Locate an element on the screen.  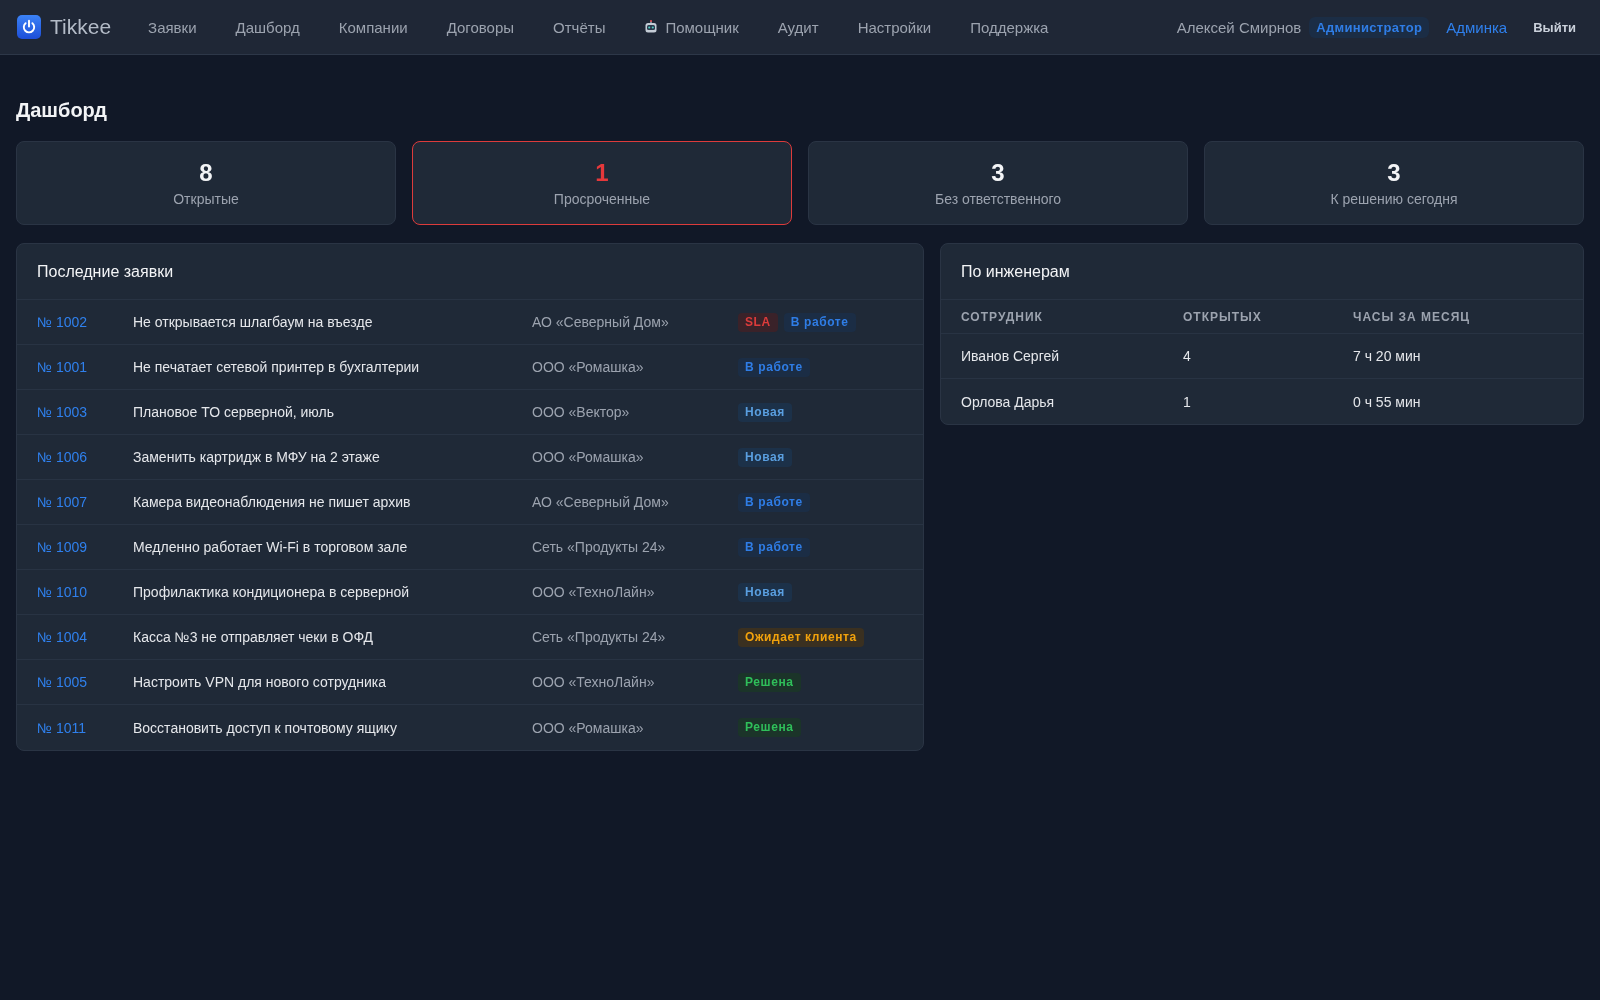
panel-title: Последние заявки is located at coordinates (105, 271).